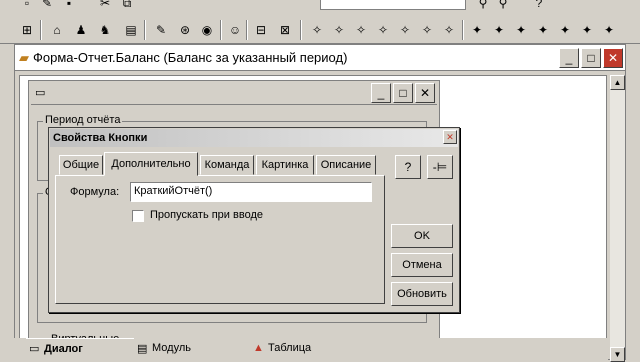  Describe the element at coordinates (258, 348) in the screenshot. I see `table-tab-icon: ▲` at that location.